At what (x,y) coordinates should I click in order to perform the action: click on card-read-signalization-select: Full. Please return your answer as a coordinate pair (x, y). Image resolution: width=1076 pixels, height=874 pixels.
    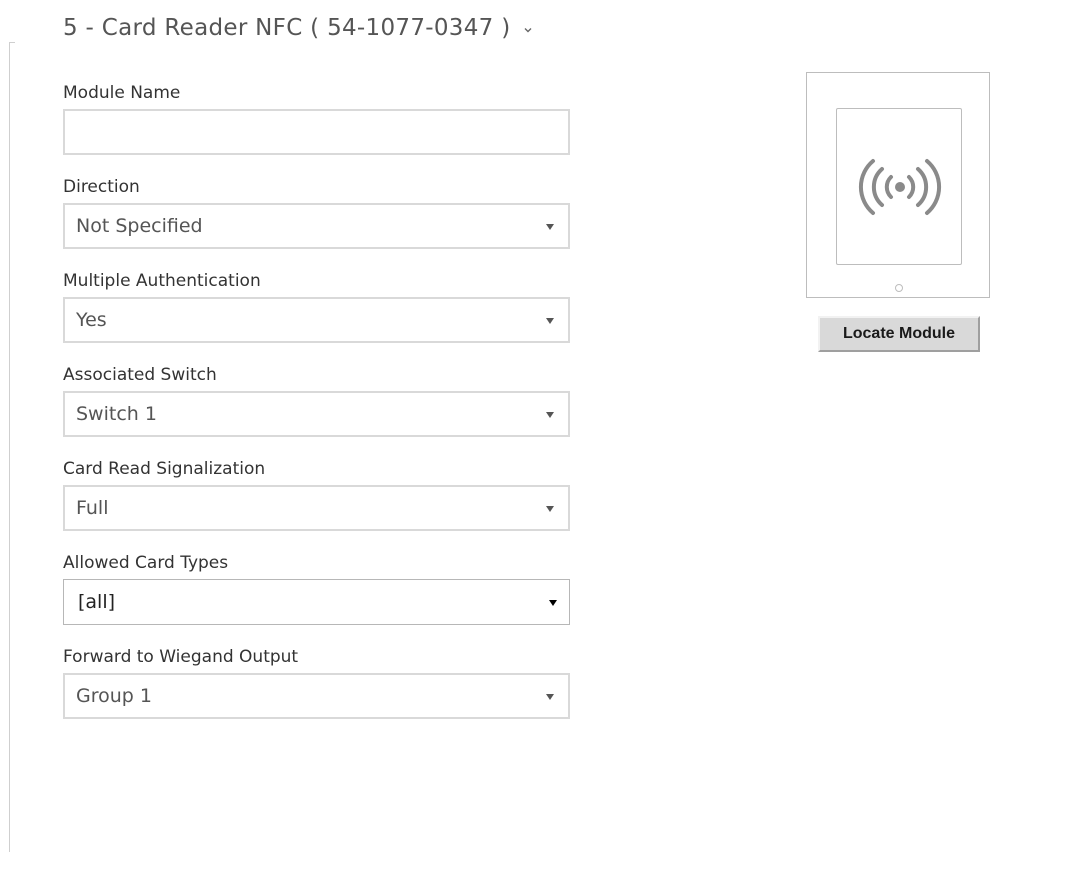
    Looking at the image, I should click on (316, 508).